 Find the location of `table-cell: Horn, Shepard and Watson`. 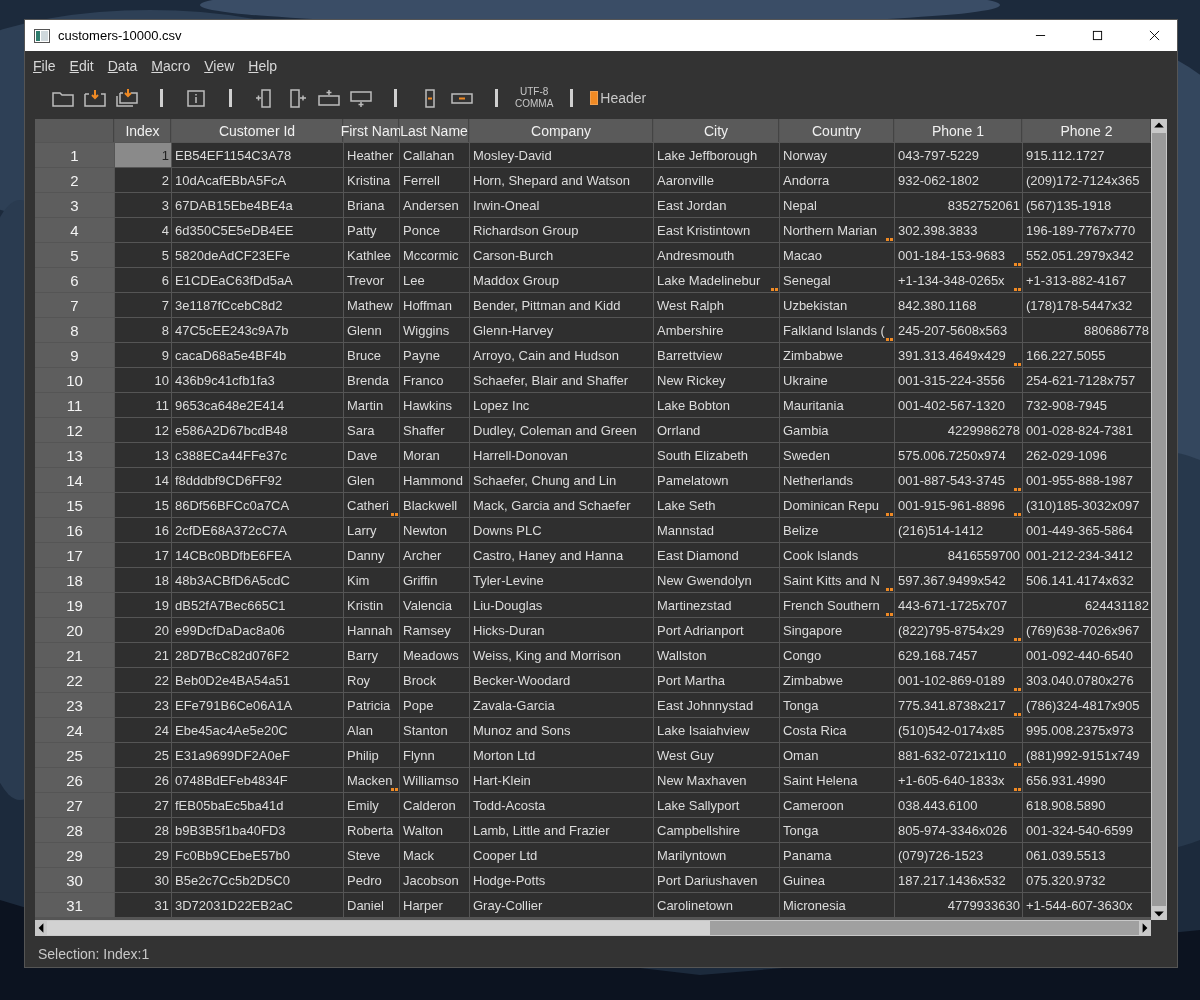

table-cell: Horn, Shepard and Watson is located at coordinates (561, 180).